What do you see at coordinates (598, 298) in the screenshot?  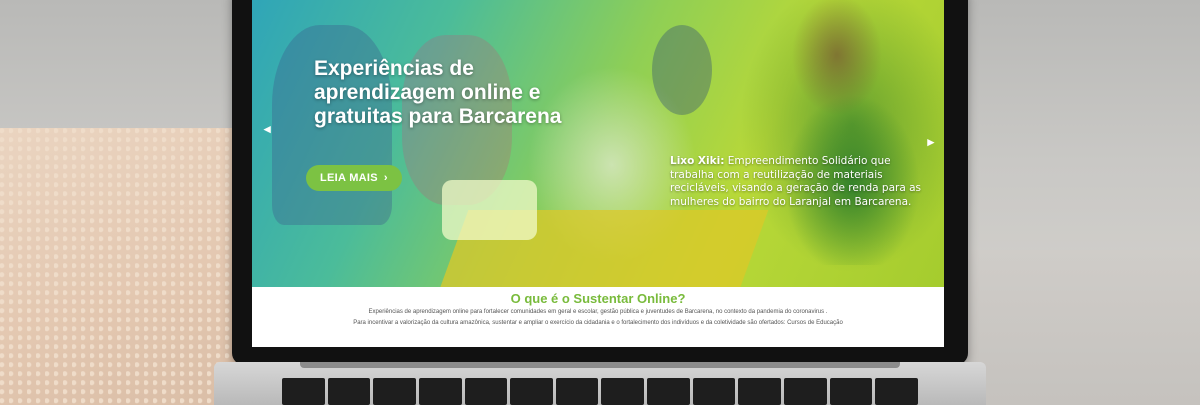 I see `about-heading: O que é o Sustentar Online?` at bounding box center [598, 298].